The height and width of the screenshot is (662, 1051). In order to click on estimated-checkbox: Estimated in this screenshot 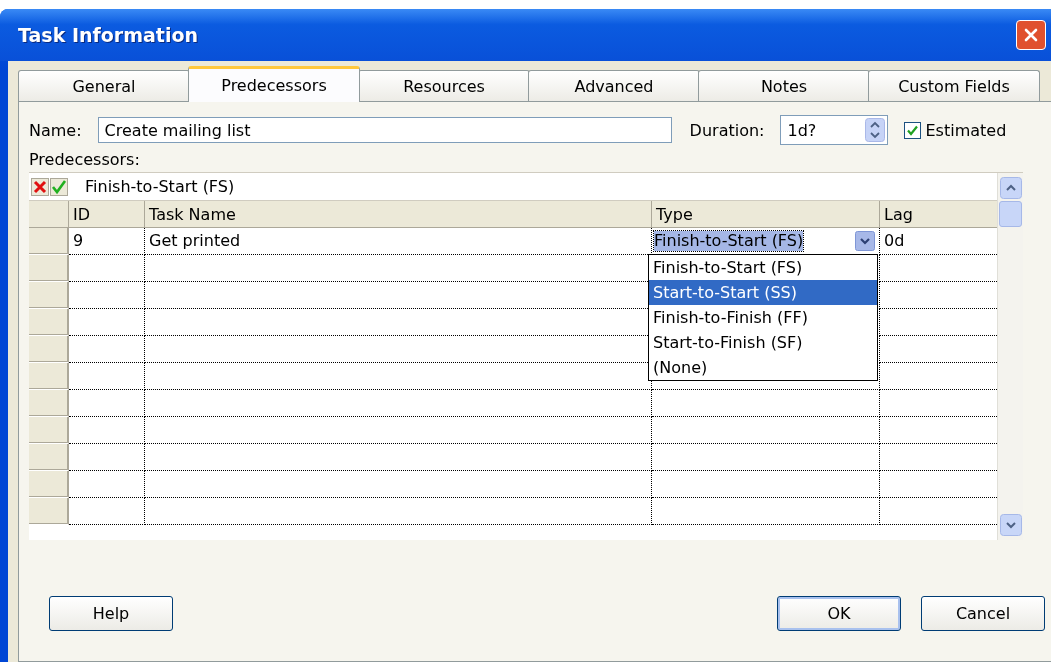, I will do `click(955, 130)`.